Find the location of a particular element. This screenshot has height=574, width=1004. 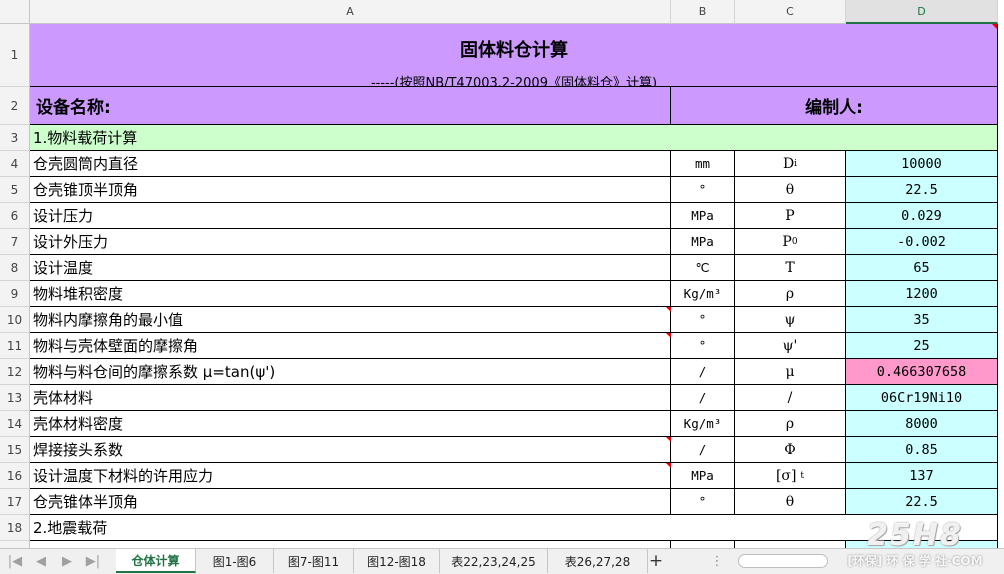

symbol-cell: [σ] t is located at coordinates (790, 476).